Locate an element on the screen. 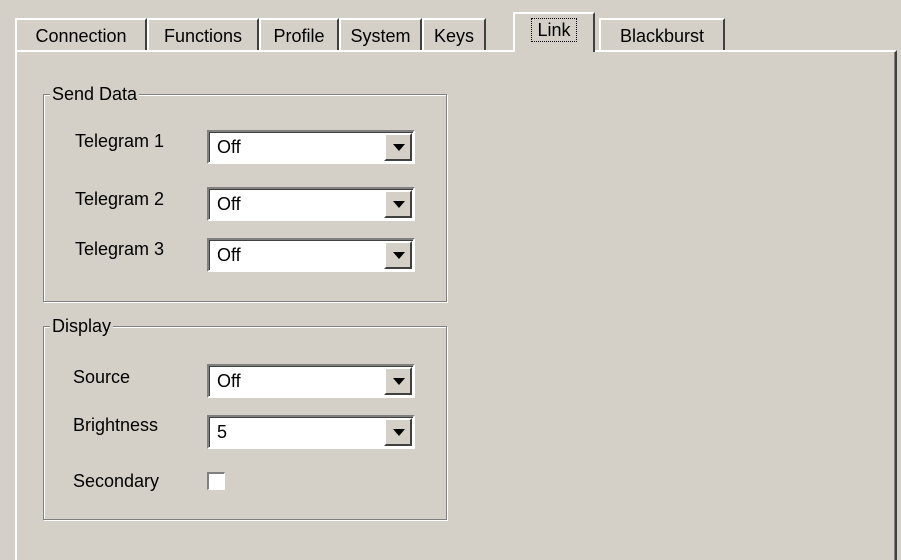 The height and width of the screenshot is (560, 901). telegram-3-label: Telegram 3 is located at coordinates (120, 249).